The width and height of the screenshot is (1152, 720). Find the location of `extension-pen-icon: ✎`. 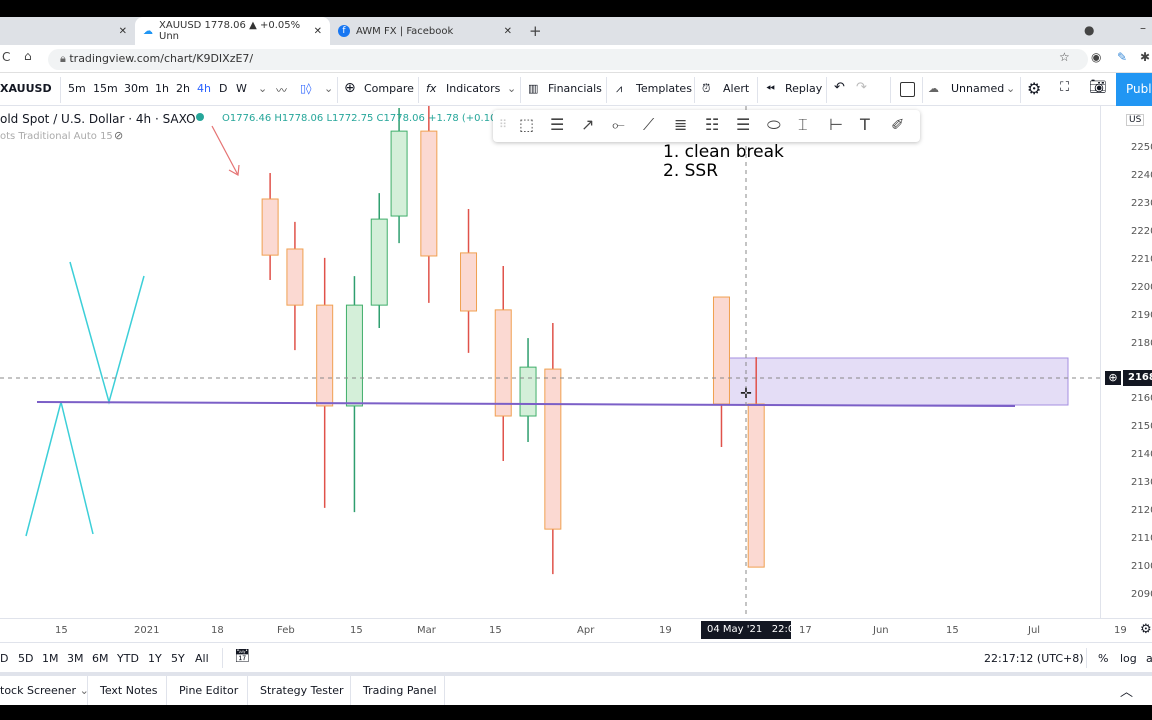

extension-pen-icon: ✎ is located at coordinates (1122, 57).